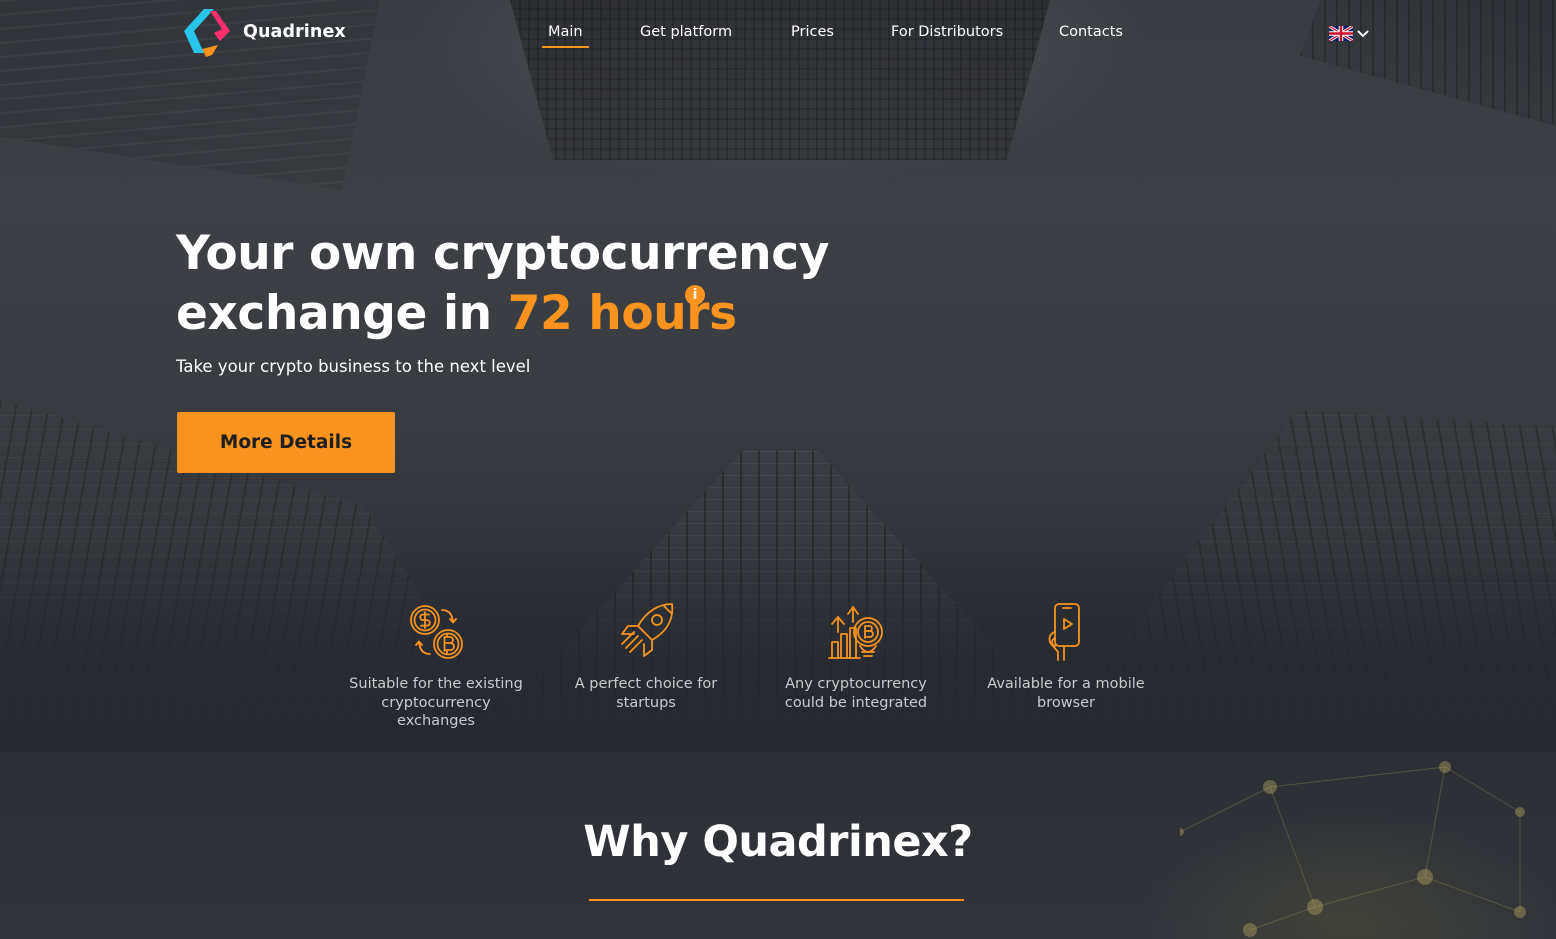 Image resolution: width=1556 pixels, height=939 pixels. Describe the element at coordinates (1428, 63) in the screenshot. I see `building-top-right` at that location.